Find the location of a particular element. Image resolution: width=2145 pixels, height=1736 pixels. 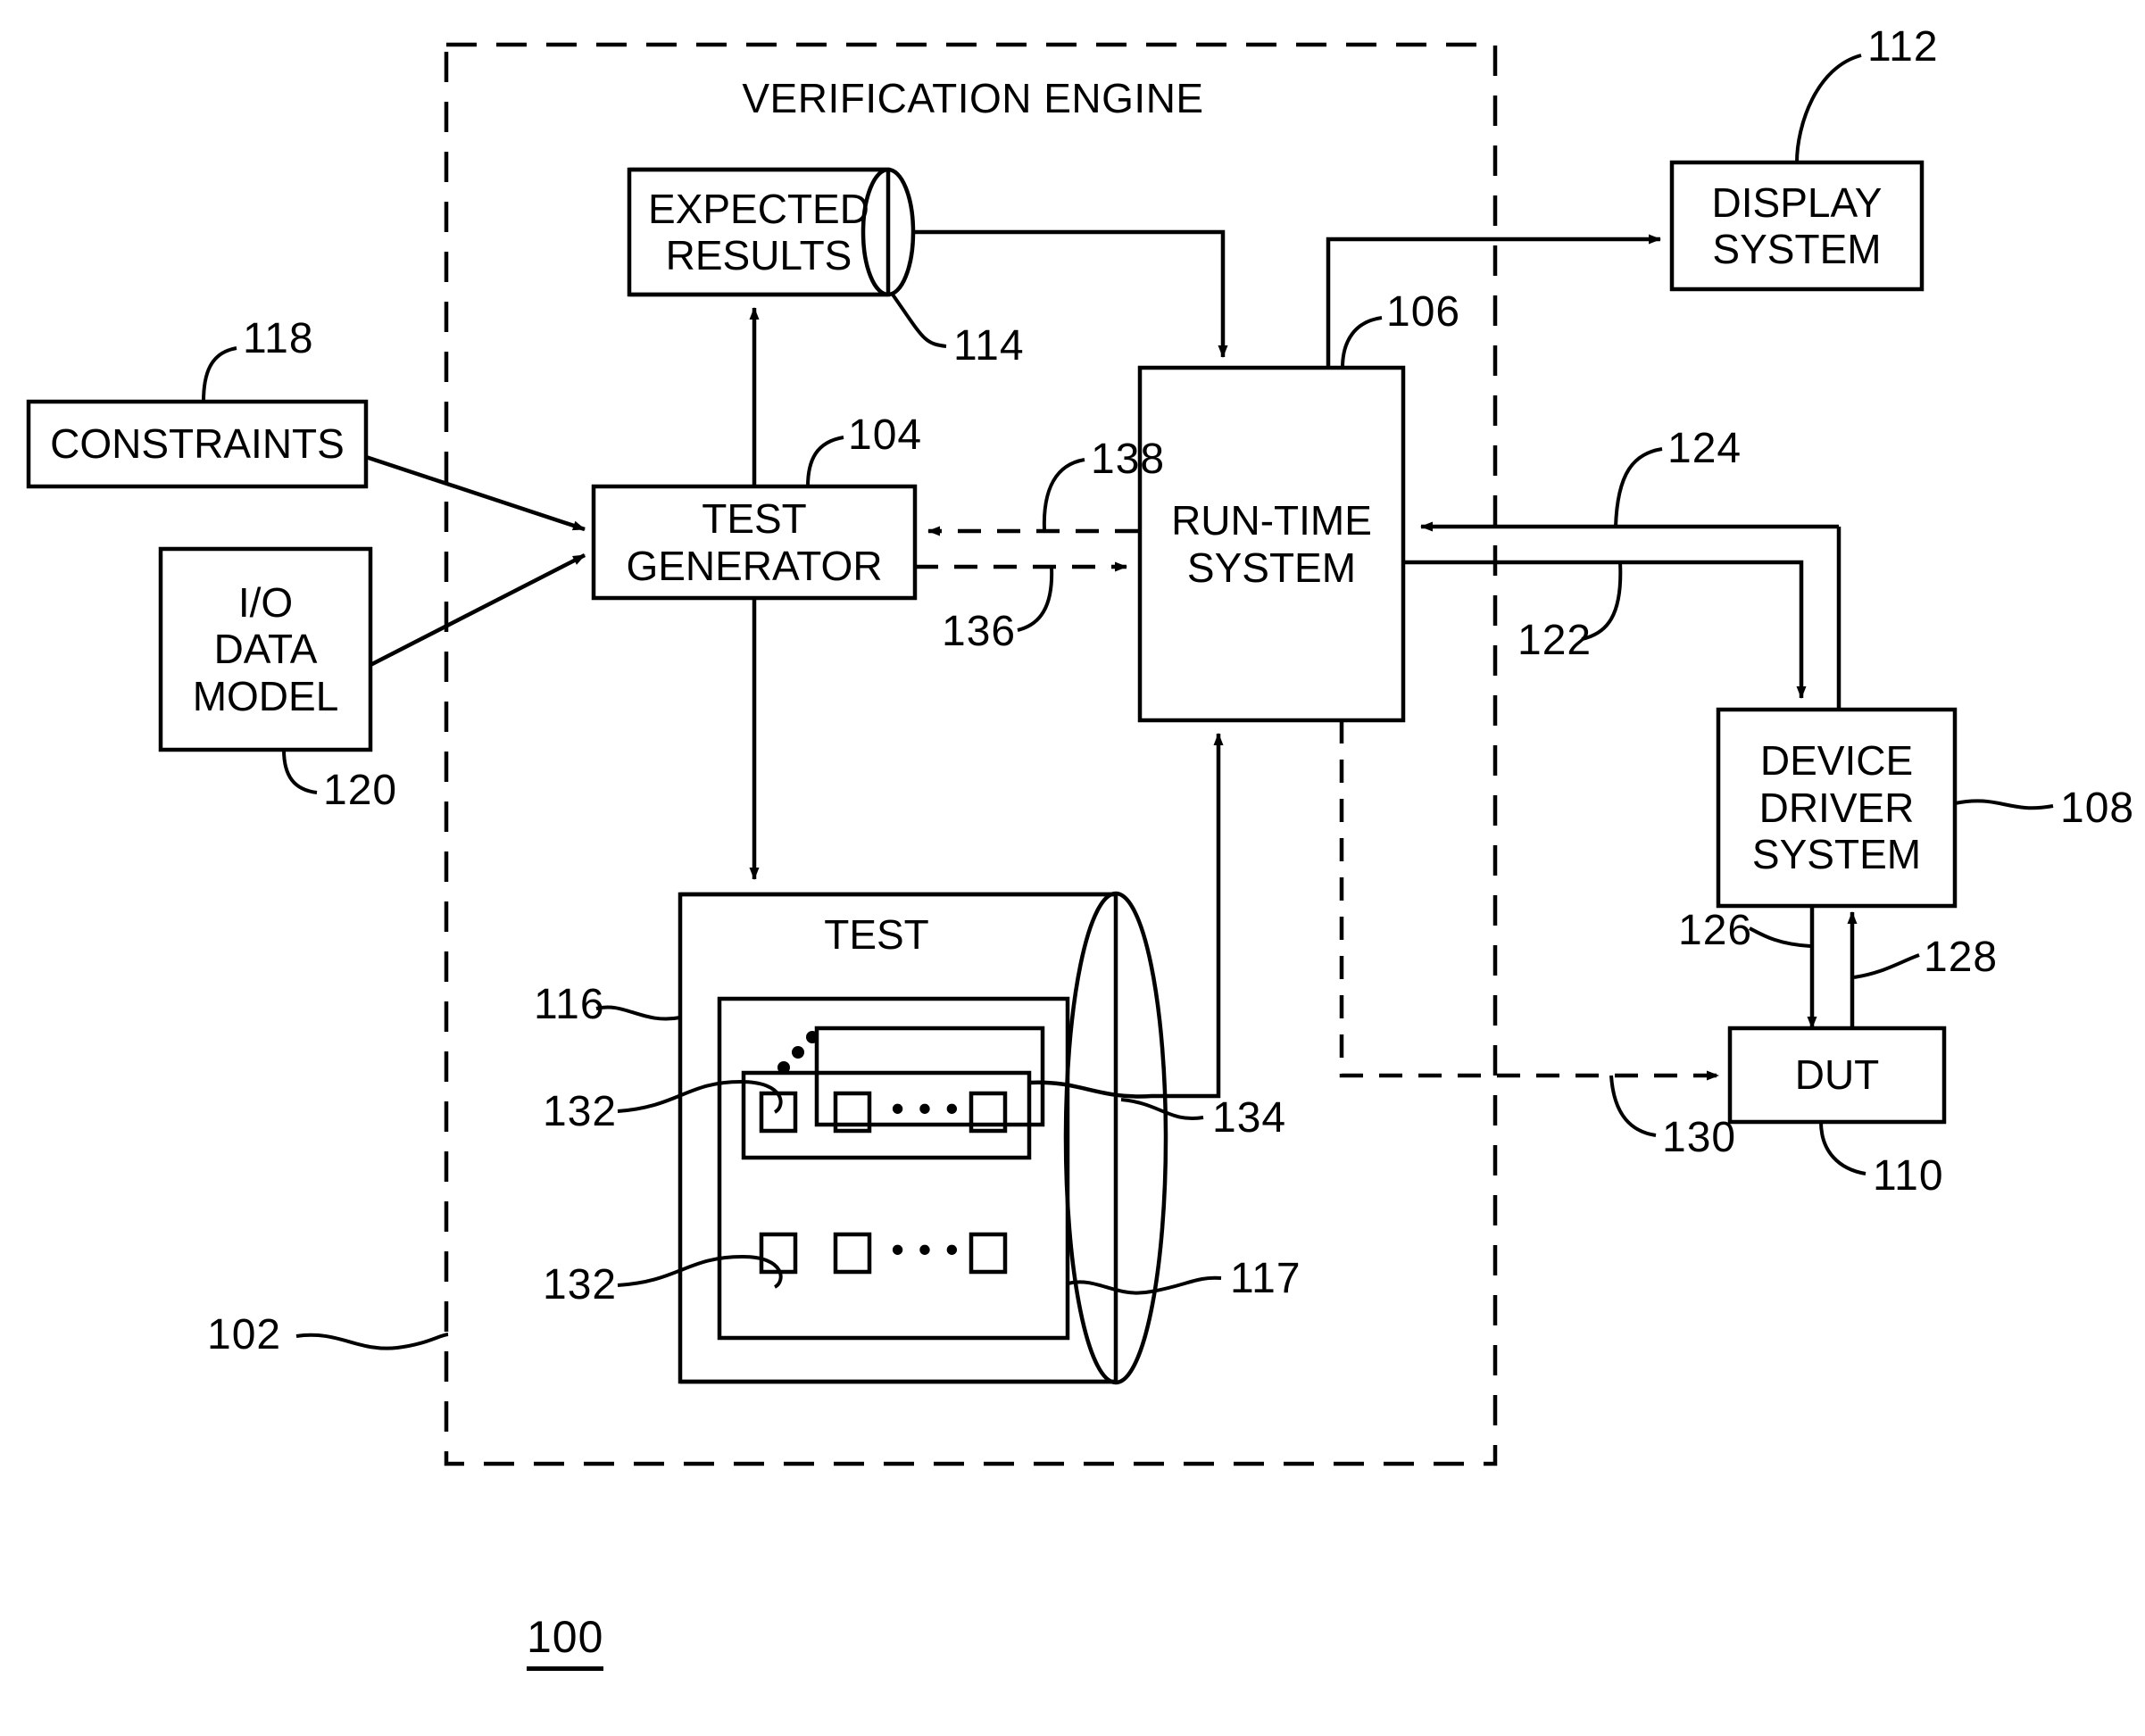

sequence-stack-dots is located at coordinates (798, 1052).